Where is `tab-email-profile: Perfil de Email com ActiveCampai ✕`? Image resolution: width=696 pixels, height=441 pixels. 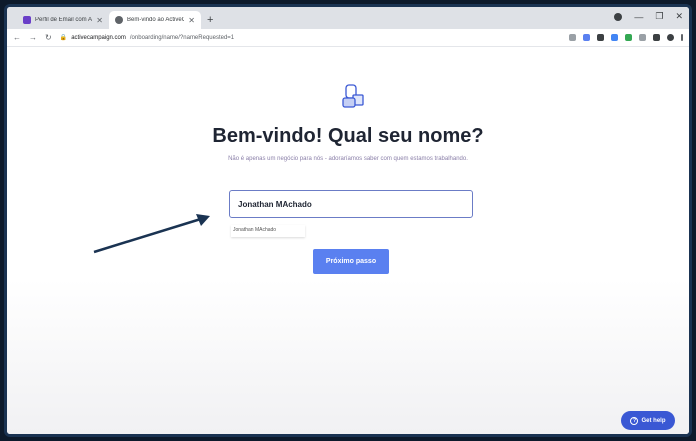
tab-email-profile: Perfil de Email com ActiveCampai ✕ is located at coordinates (63, 20).